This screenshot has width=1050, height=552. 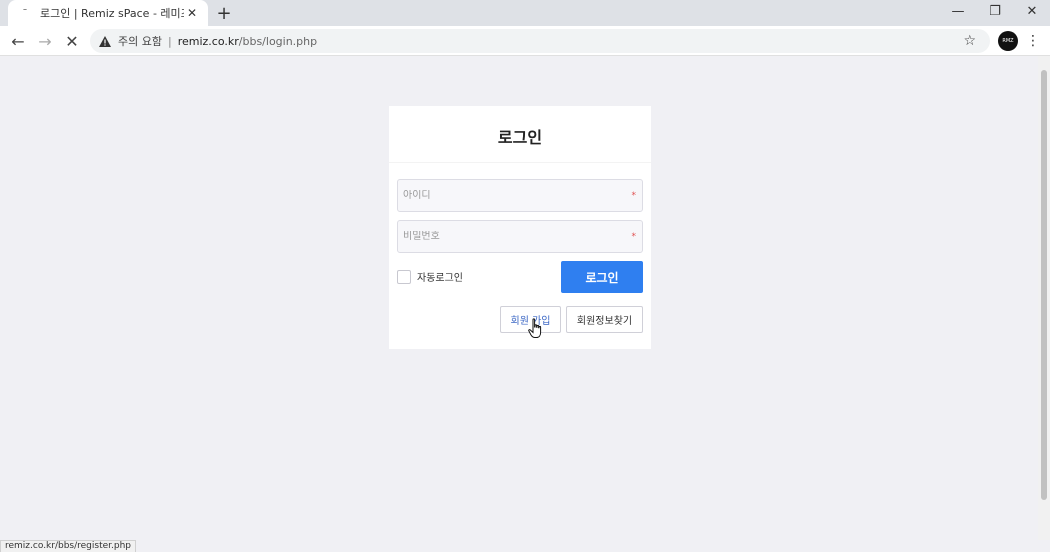 What do you see at coordinates (112, 13) in the screenshot?
I see `tab-title: 로그인 | Remiz sPace - 레미즈` at bounding box center [112, 13].